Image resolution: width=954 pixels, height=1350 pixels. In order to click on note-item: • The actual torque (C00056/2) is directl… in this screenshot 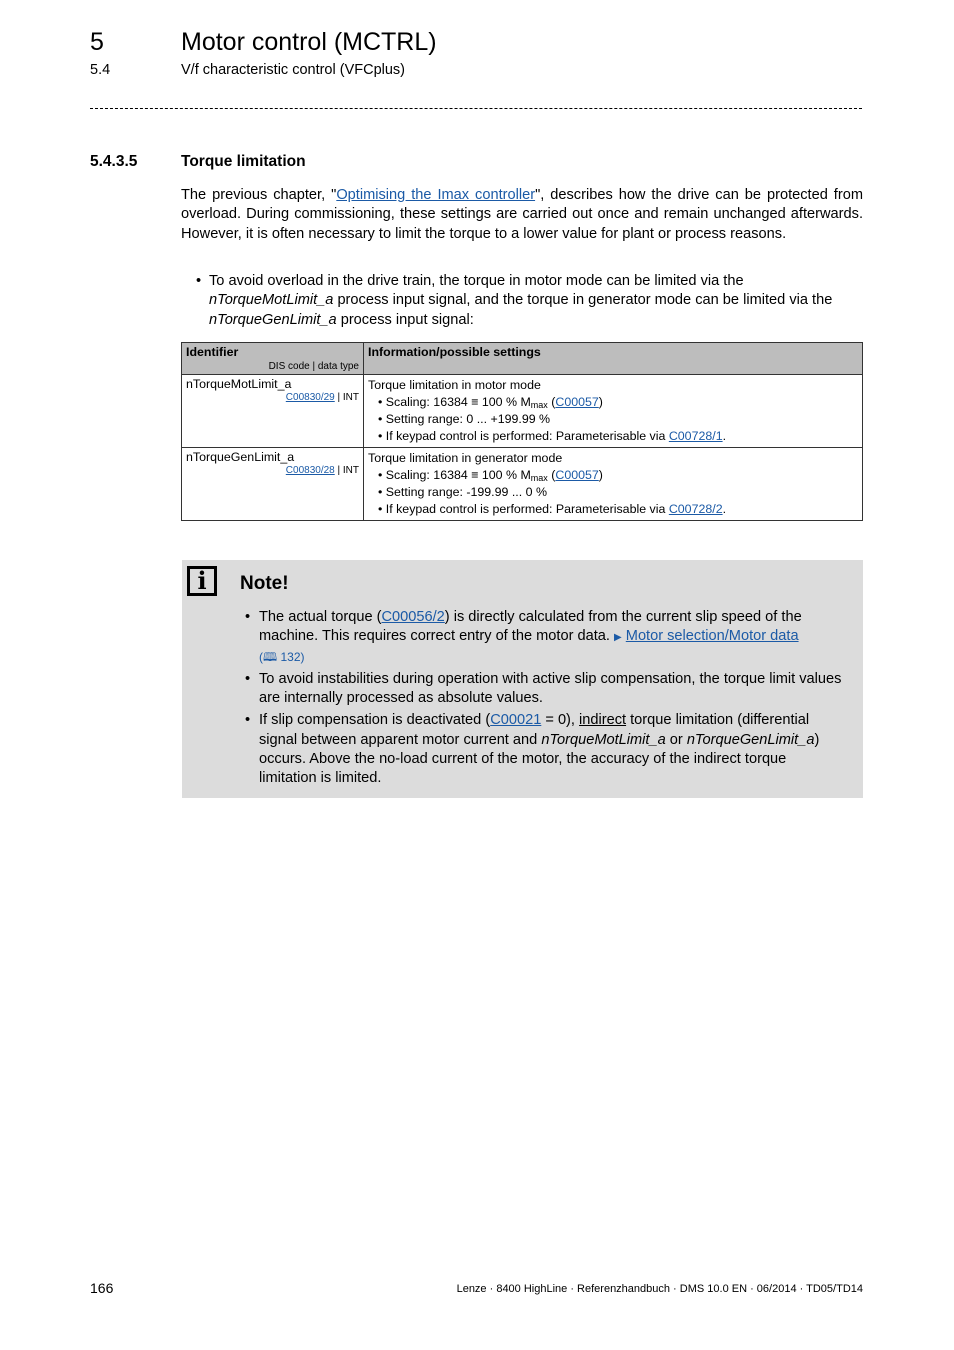, I will do `click(523, 636)`.